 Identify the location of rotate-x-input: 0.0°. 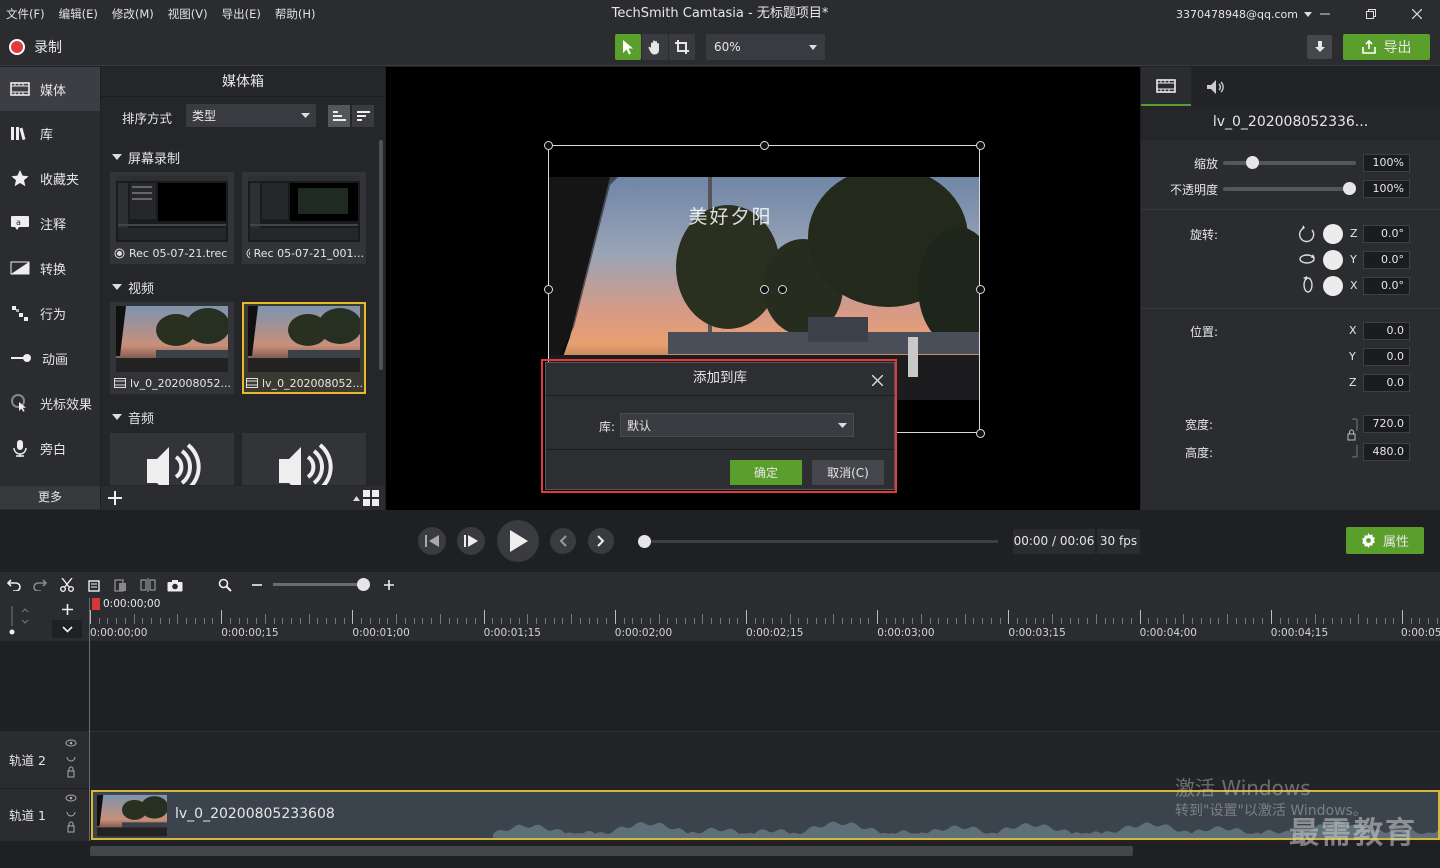
(1386, 286).